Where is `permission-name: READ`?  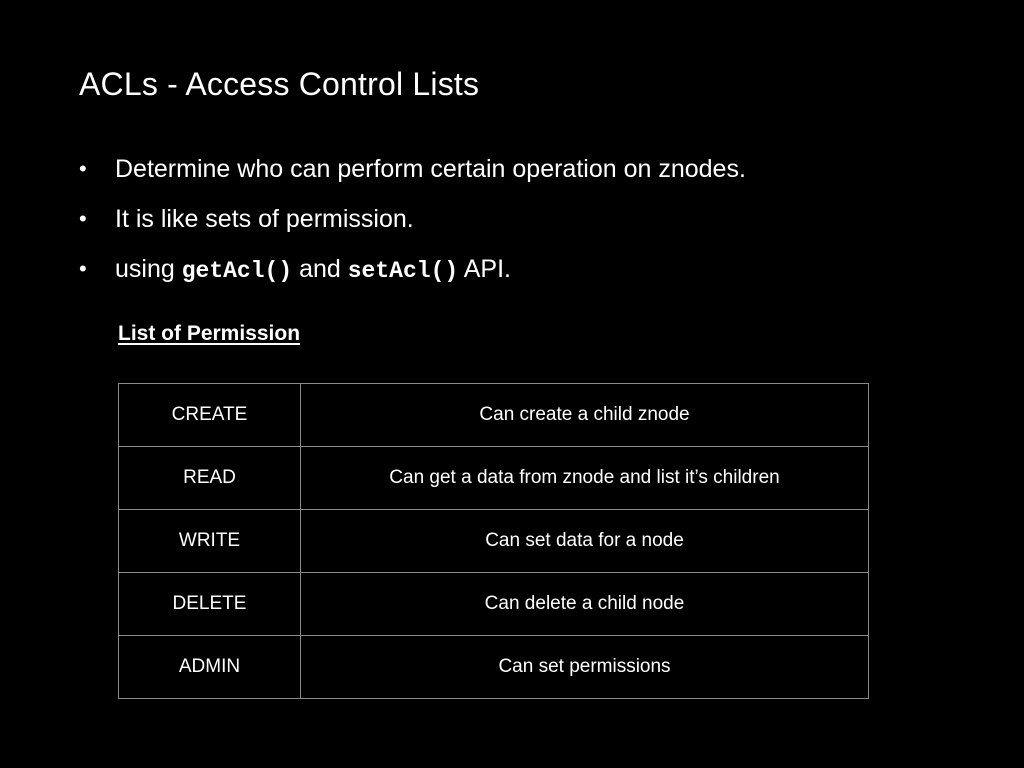
permission-name: READ is located at coordinates (209, 478).